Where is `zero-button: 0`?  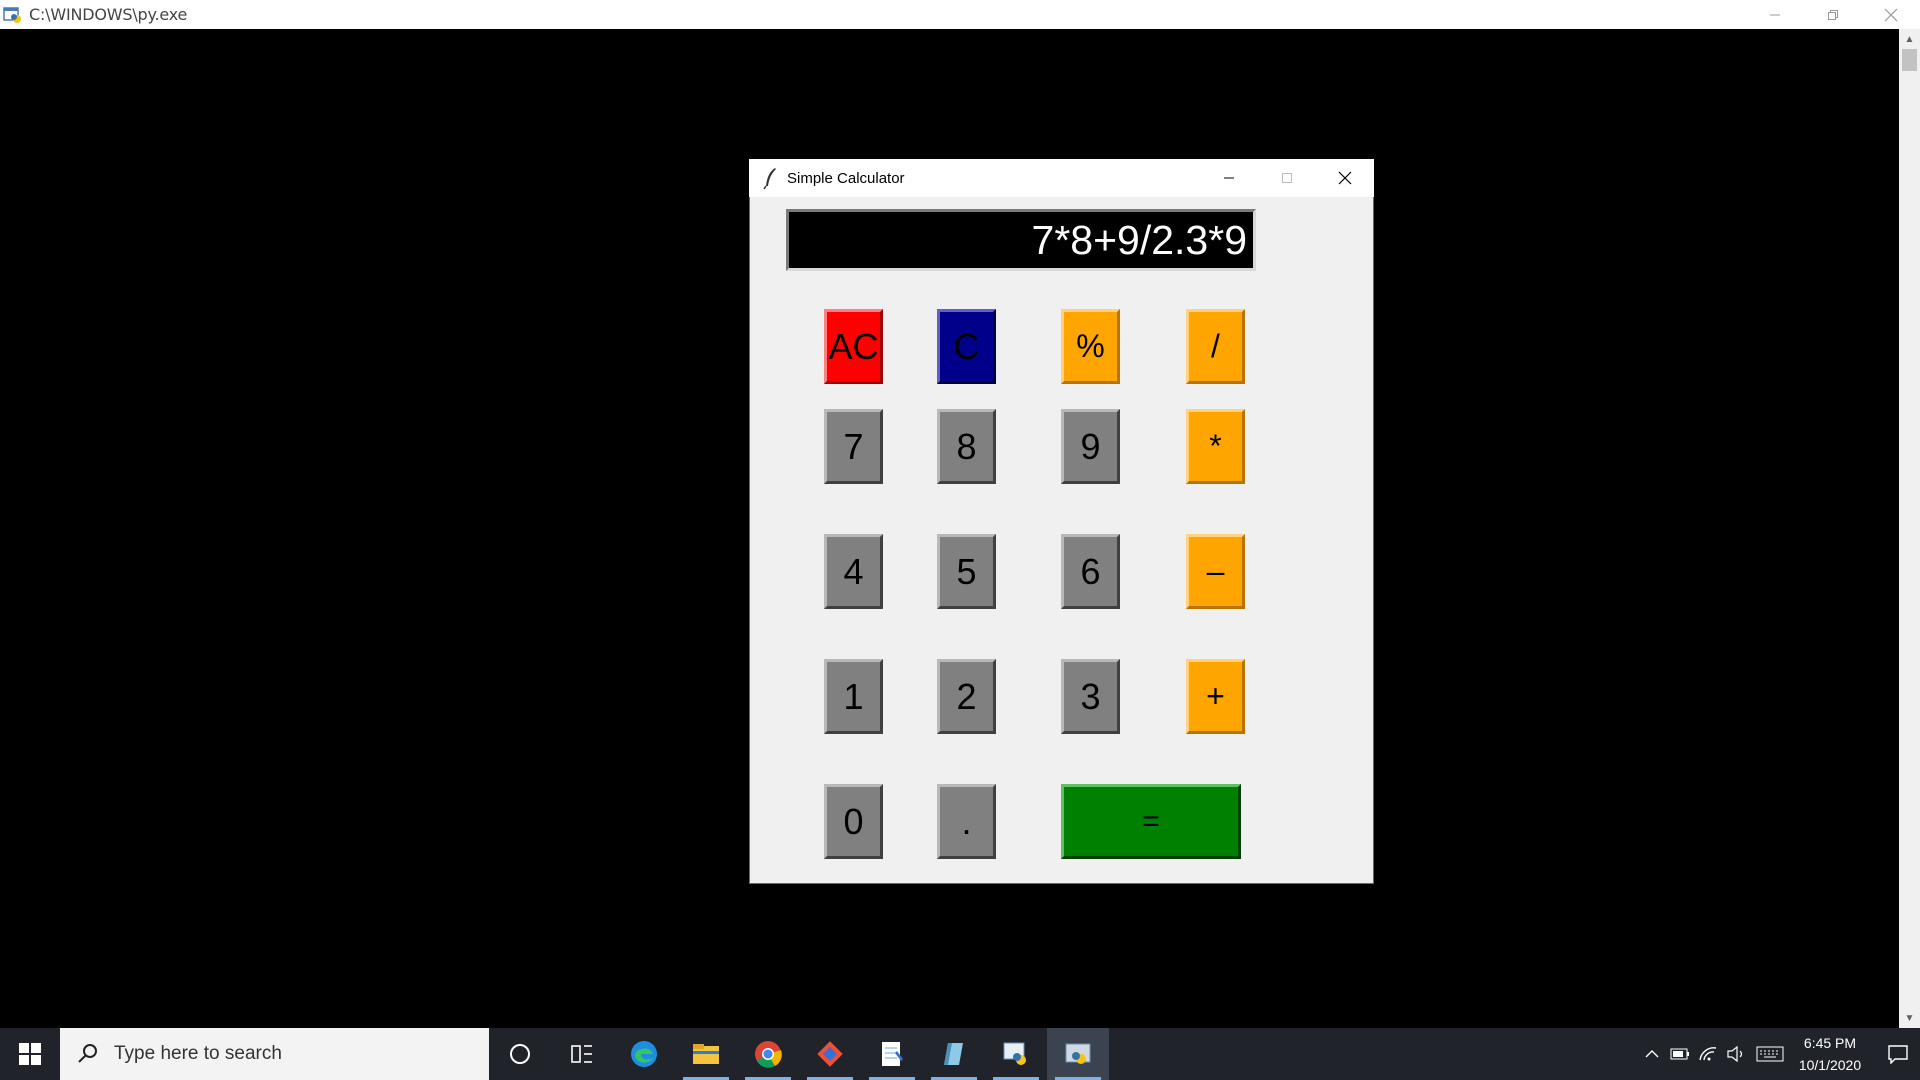
zero-button: 0 is located at coordinates (853, 821).